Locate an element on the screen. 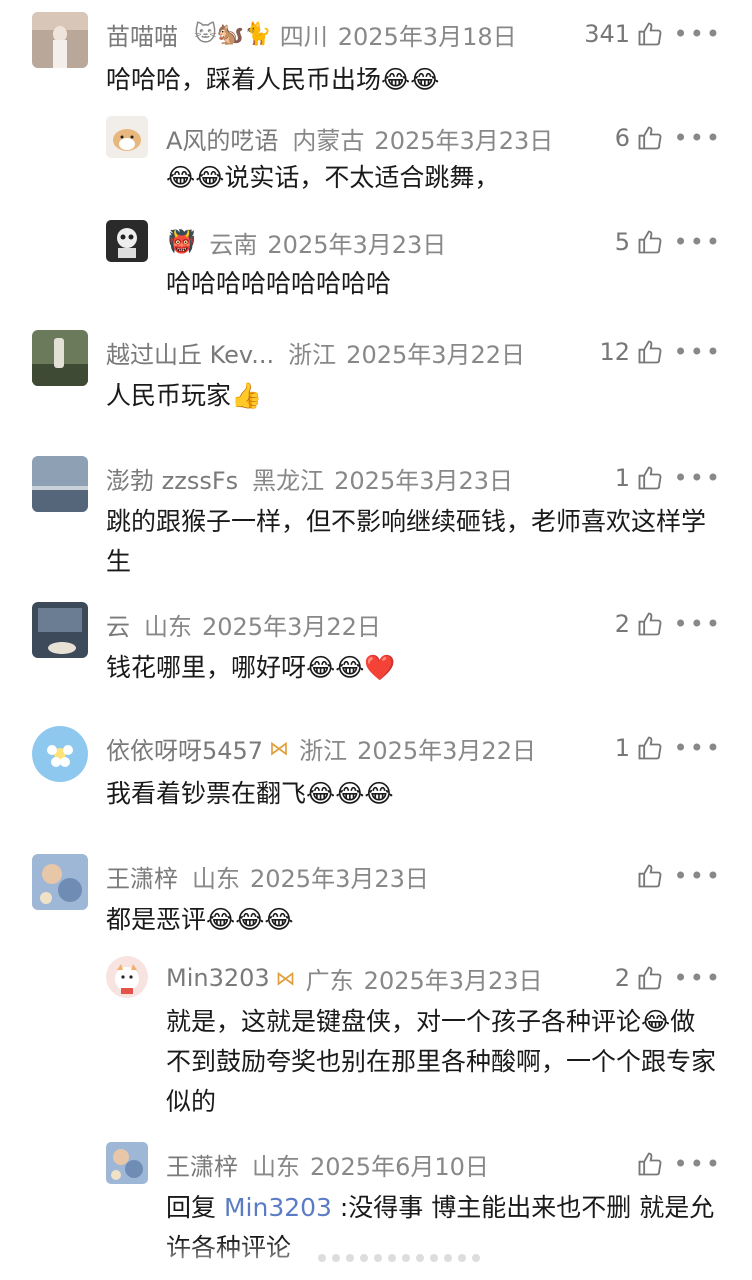 This screenshot has height=1280, width=752. comment-text: 我看着钞票在翻飞😂😂😂 is located at coordinates (250, 793).